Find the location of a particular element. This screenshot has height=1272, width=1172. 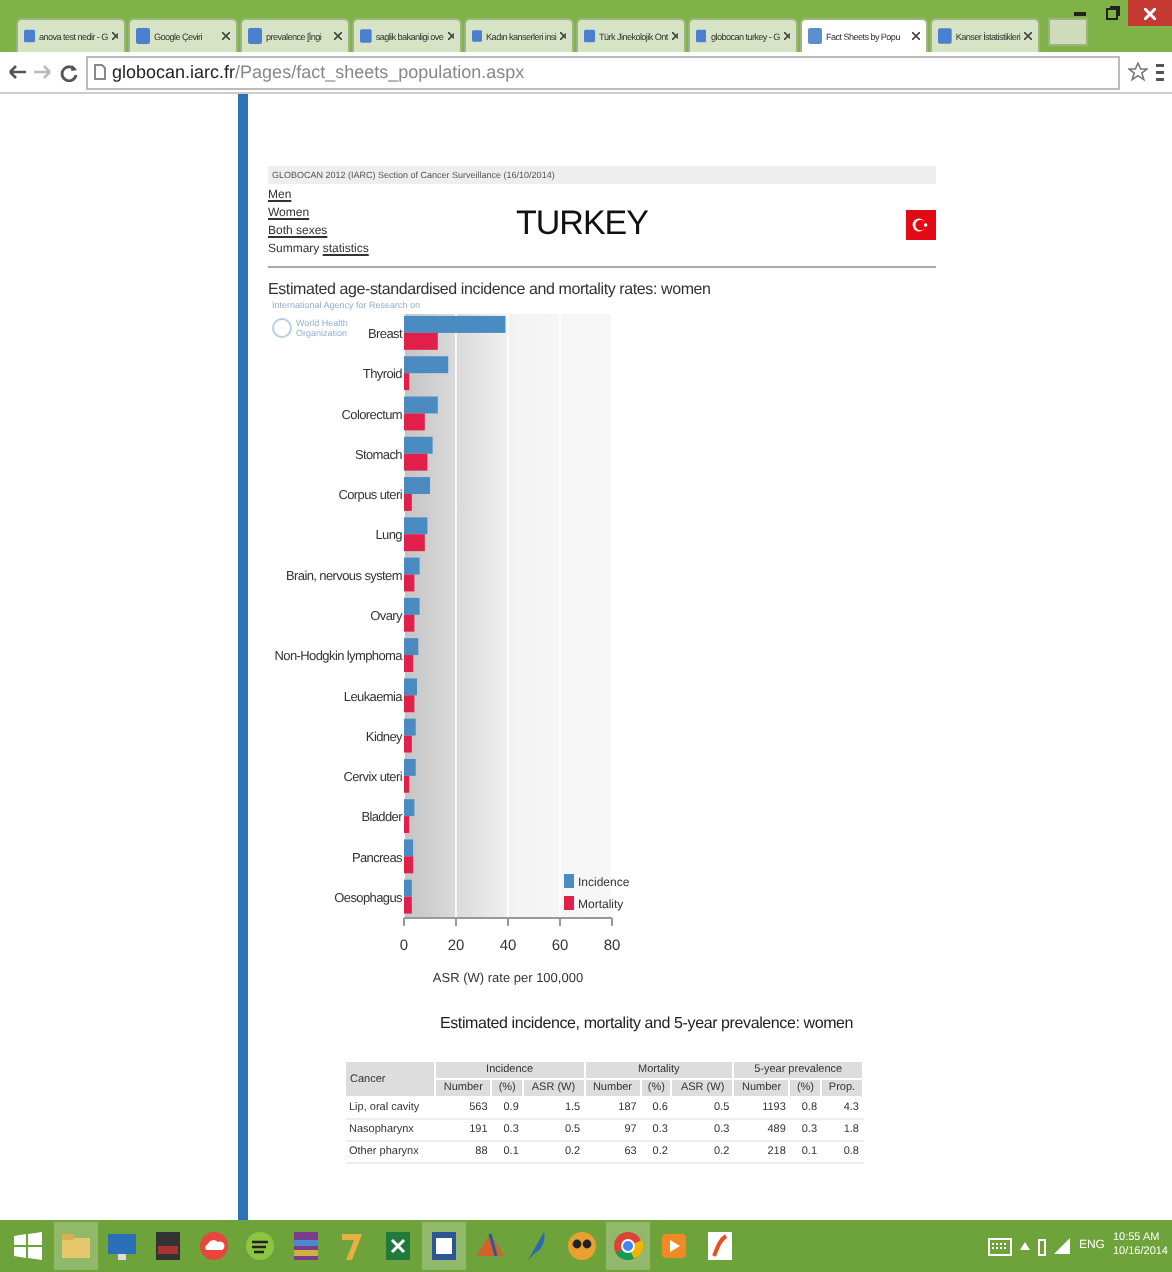

browser-icon is located at coordinates (628, 1246).